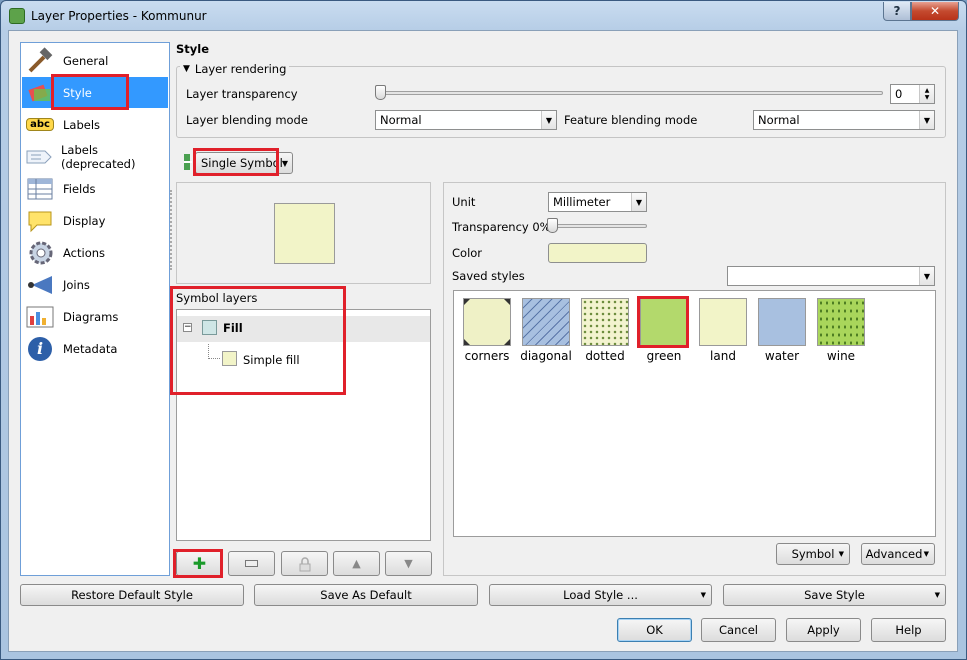 Image resolution: width=967 pixels, height=660 pixels. I want to click on symbol-btn-label: Symbol, so click(813, 554).